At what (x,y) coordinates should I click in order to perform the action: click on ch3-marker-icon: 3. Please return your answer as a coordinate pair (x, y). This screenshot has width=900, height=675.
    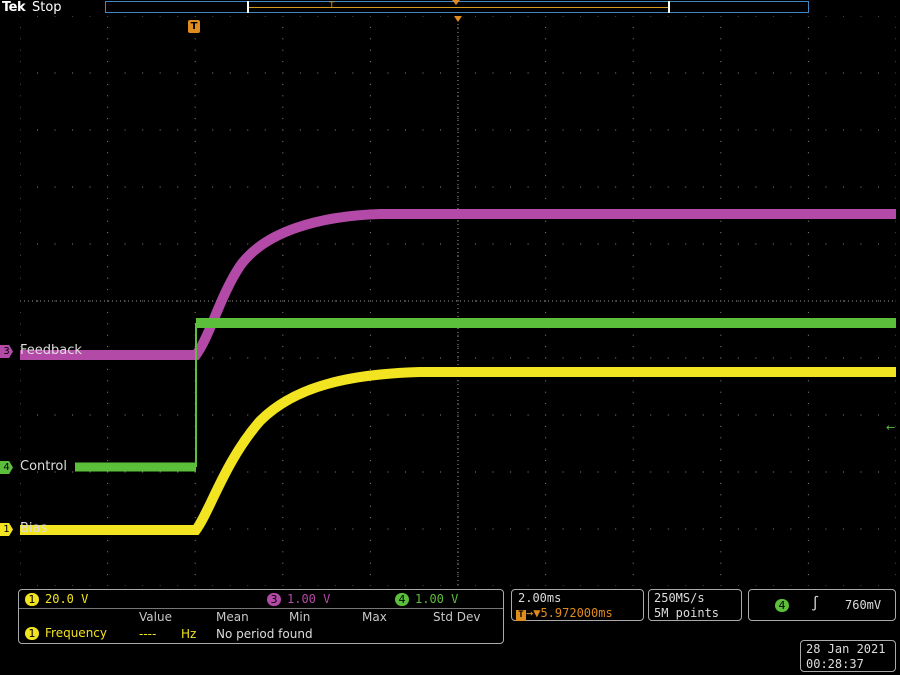
    Looking at the image, I should click on (6, 351).